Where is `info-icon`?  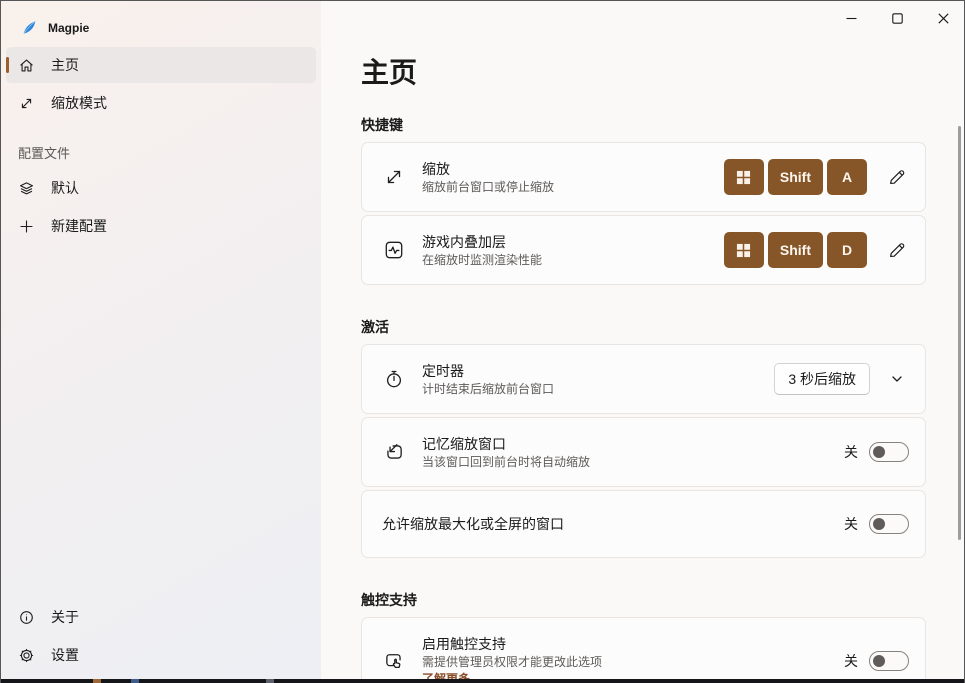
info-icon is located at coordinates (26, 617).